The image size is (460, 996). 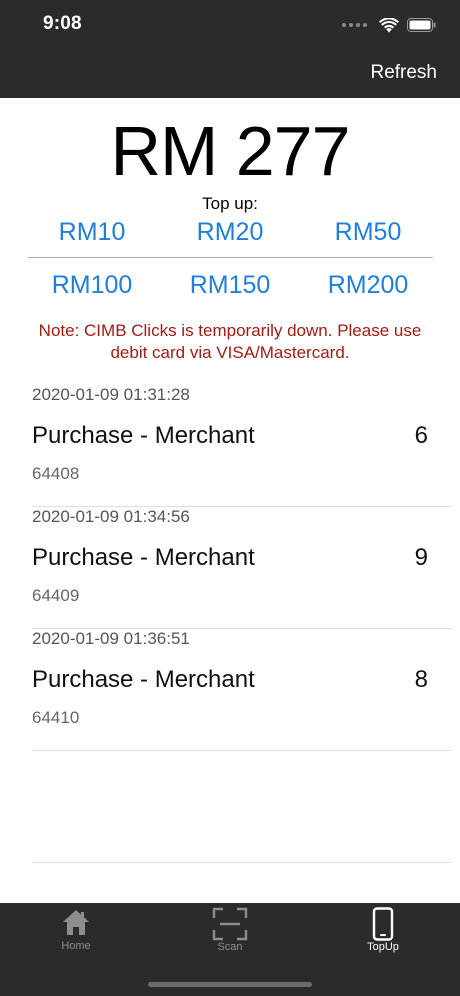 I want to click on tab-label: Home, so click(x=76, y=946).